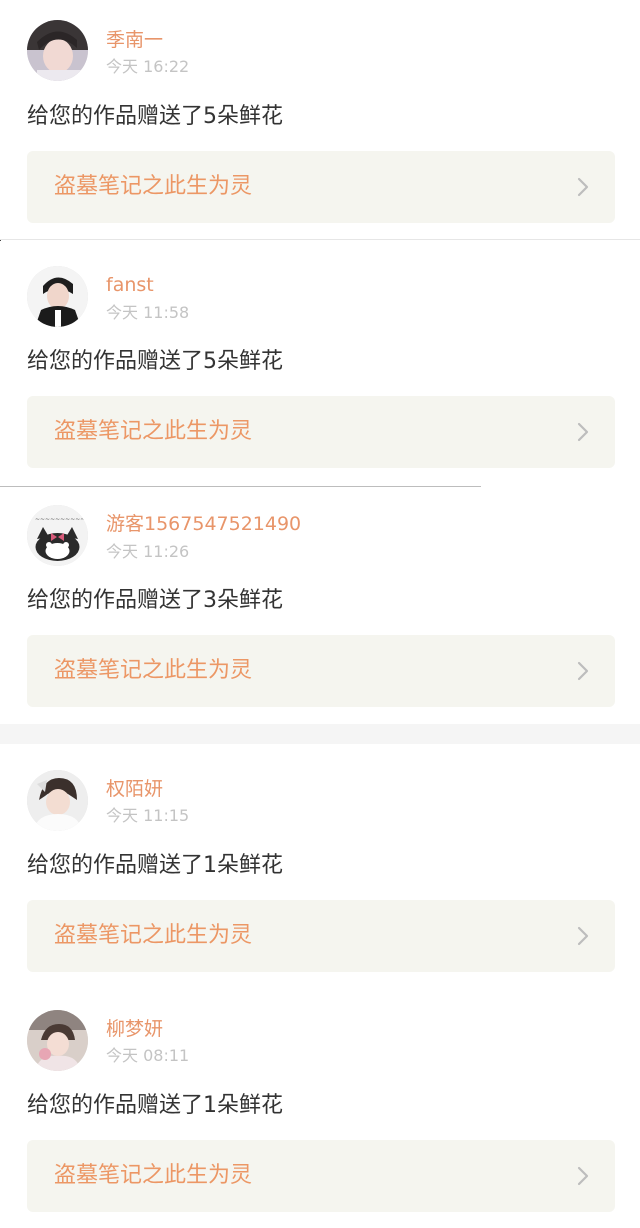  What do you see at coordinates (134, 1029) in the screenshot?
I see `username: 柳梦妍` at bounding box center [134, 1029].